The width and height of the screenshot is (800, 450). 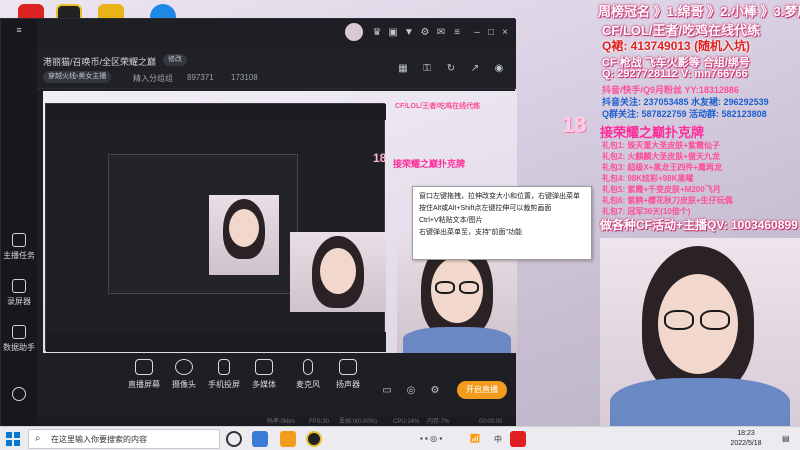 What do you see at coordinates (19, 30) in the screenshot?
I see `sidebar-menu: ≡` at bounding box center [19, 30].